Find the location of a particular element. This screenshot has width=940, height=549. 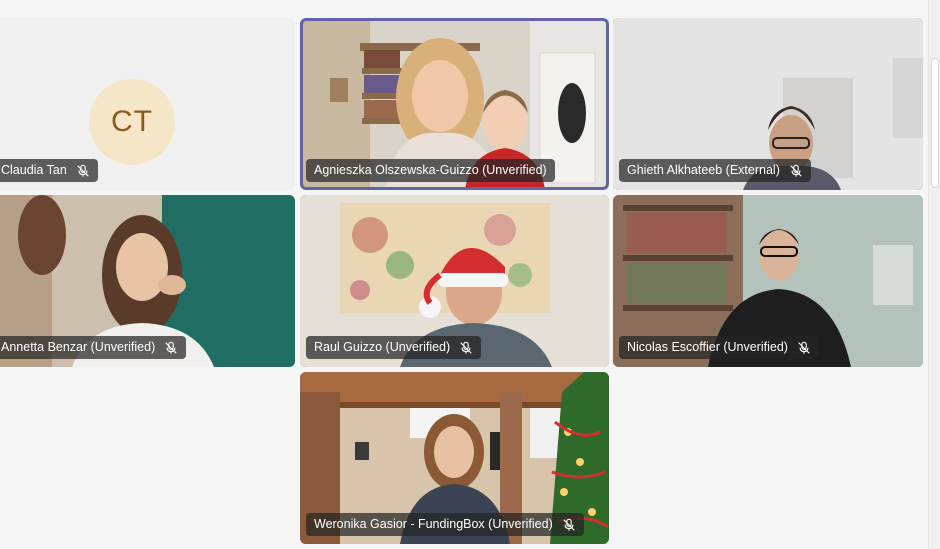

participant-name-tag: Claudia Tan is located at coordinates (49, 170).